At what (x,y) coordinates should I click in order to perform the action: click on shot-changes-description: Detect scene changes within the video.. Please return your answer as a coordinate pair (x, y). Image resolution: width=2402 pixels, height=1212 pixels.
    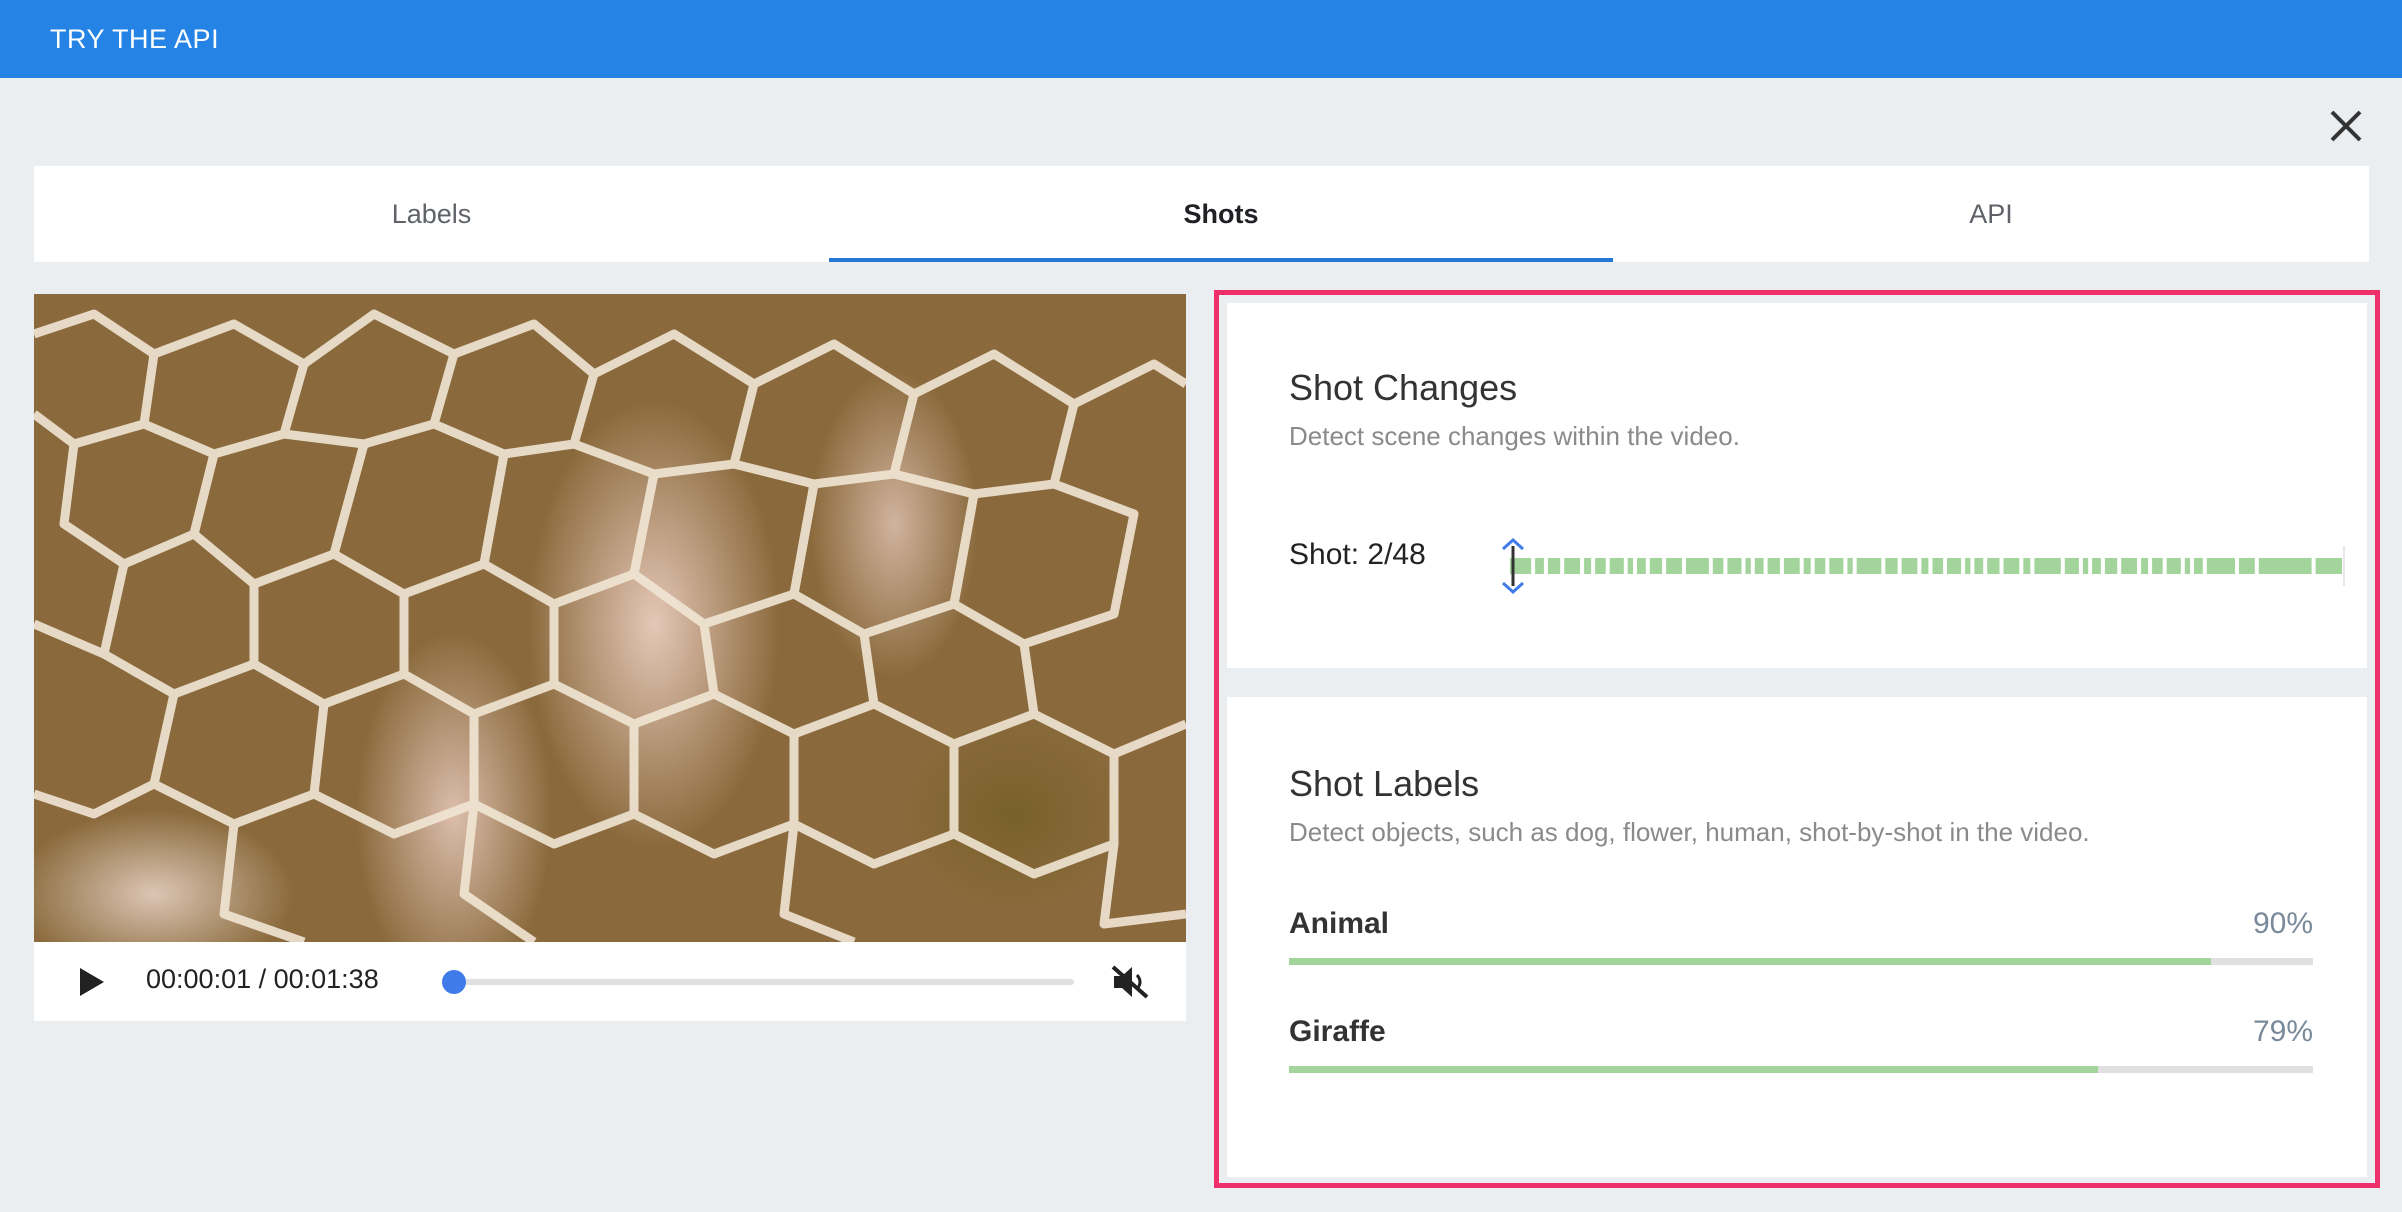
    Looking at the image, I should click on (1514, 436).